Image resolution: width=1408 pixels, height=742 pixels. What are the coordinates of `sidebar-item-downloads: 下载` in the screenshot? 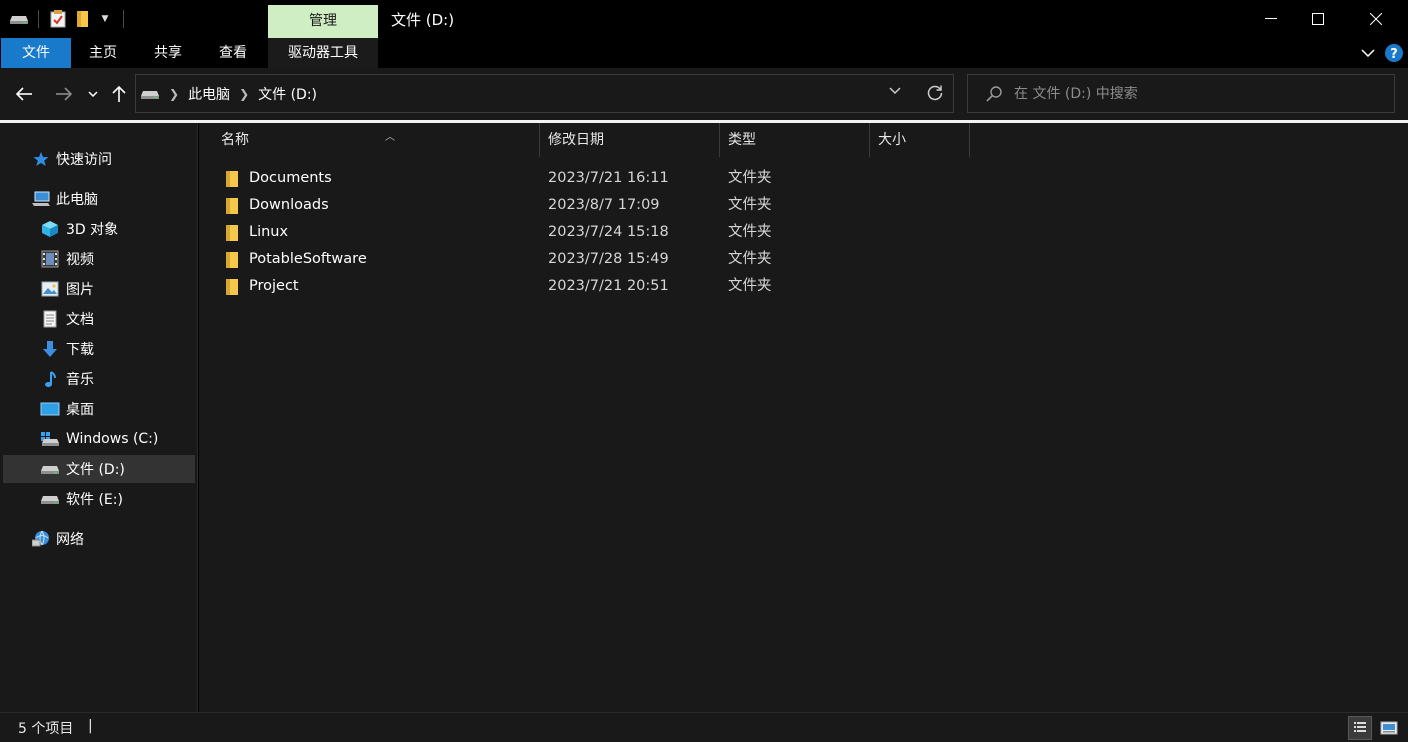 It's located at (116, 349).